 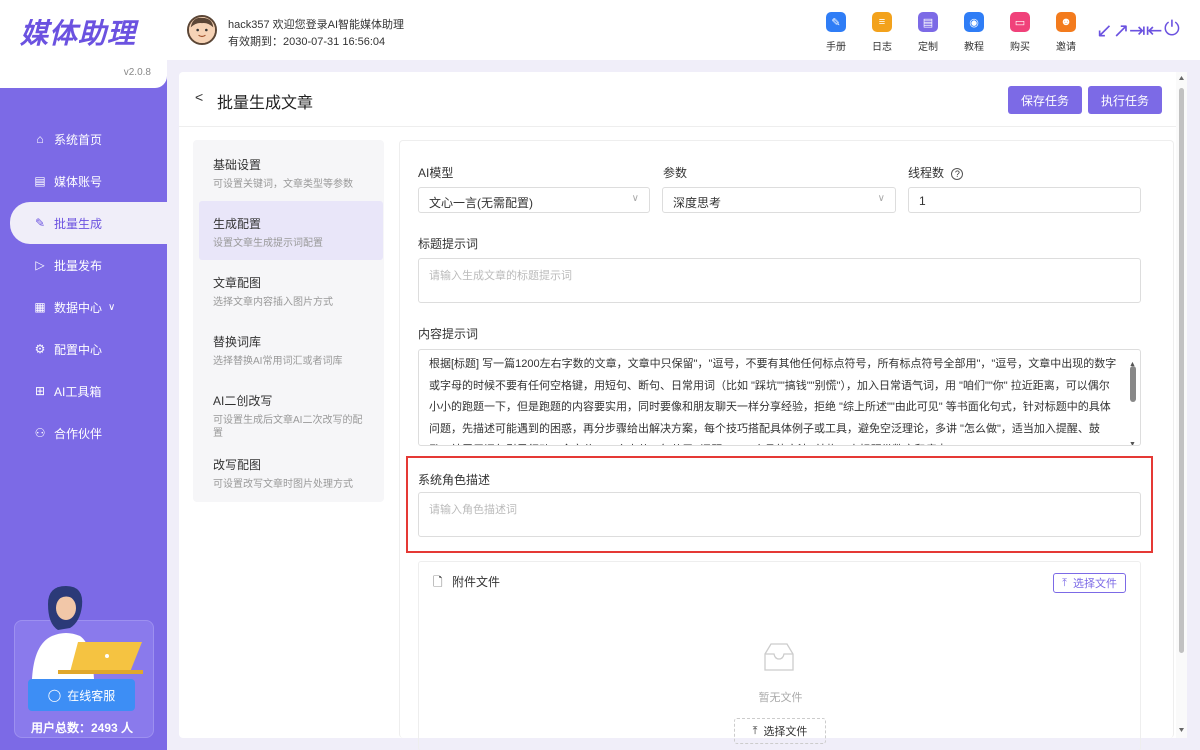 What do you see at coordinates (683, 99) in the screenshot?
I see `page-header: < 批量生成文章 保存任务 执行任务` at bounding box center [683, 99].